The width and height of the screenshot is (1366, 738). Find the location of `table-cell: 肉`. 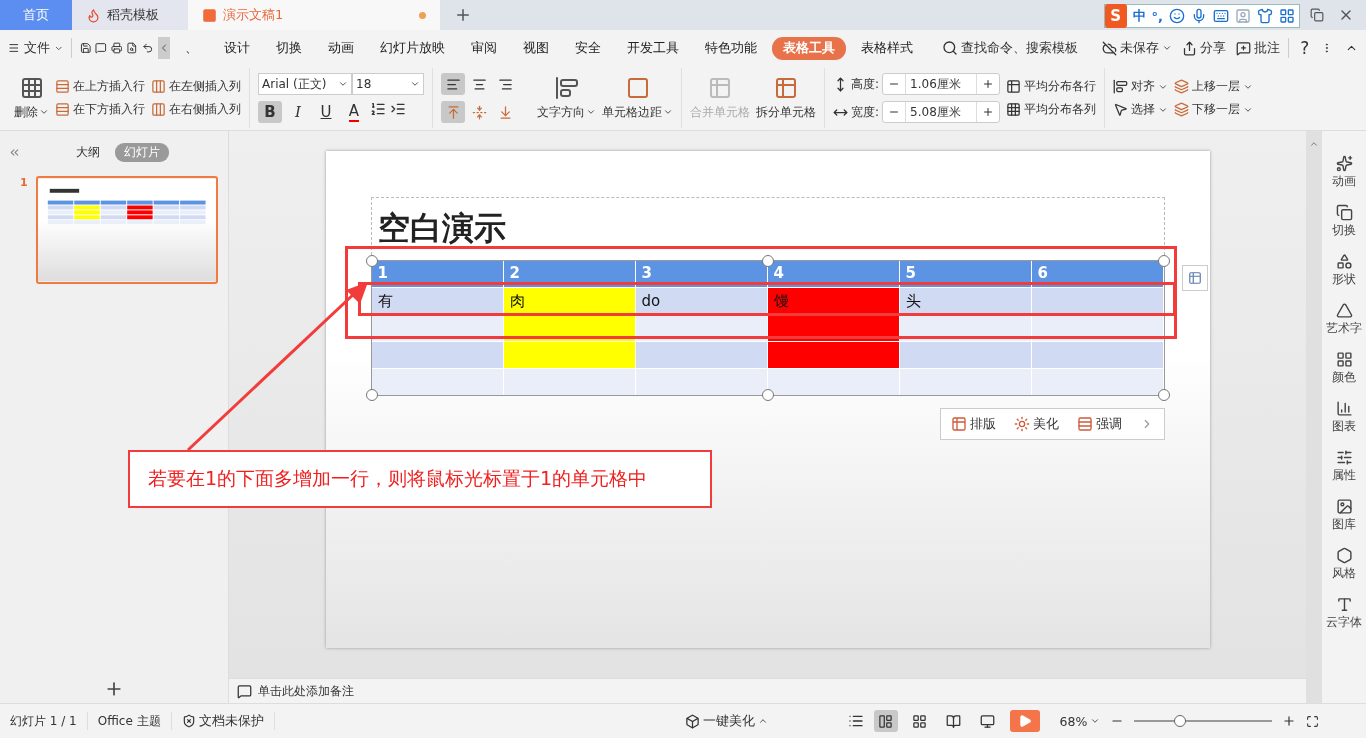

table-cell: 肉 is located at coordinates (569, 300).